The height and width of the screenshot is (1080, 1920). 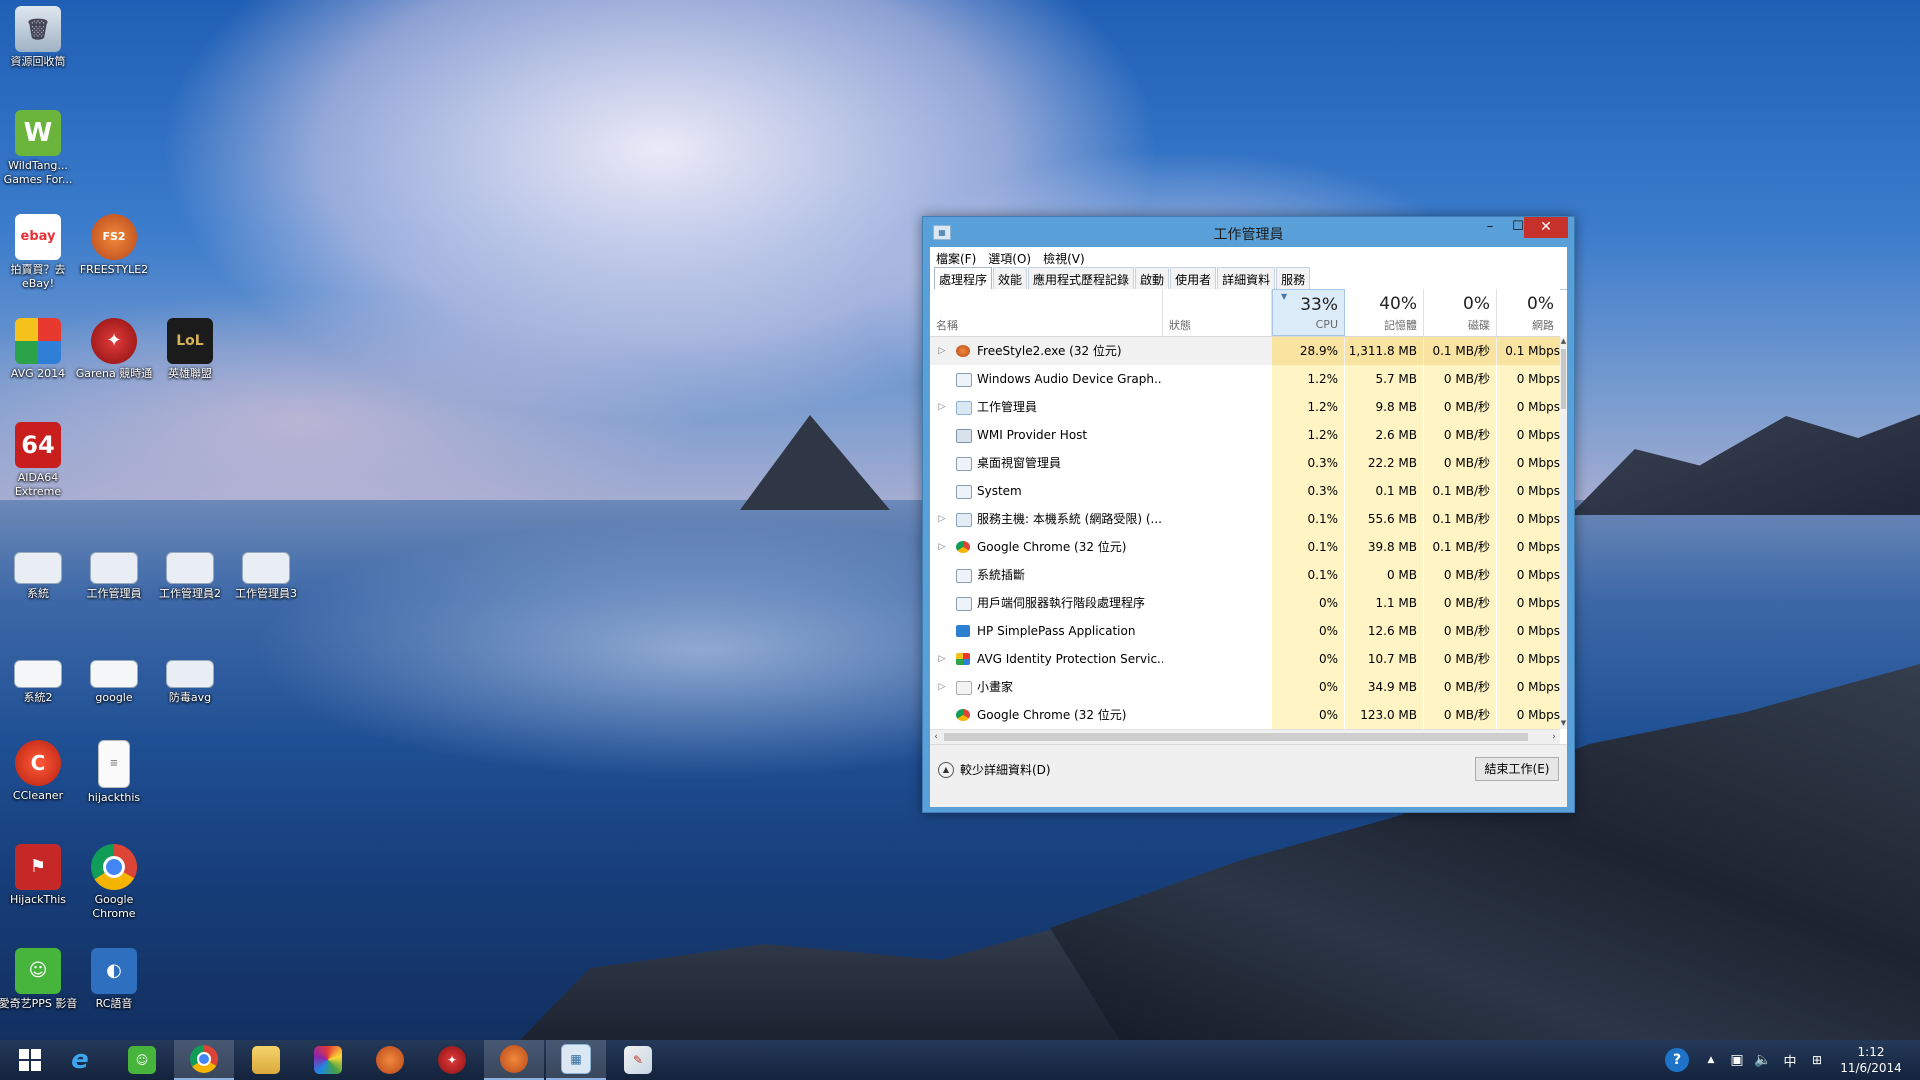 What do you see at coordinates (1064, 257) in the screenshot?
I see `menu-view: 檢視(V)` at bounding box center [1064, 257].